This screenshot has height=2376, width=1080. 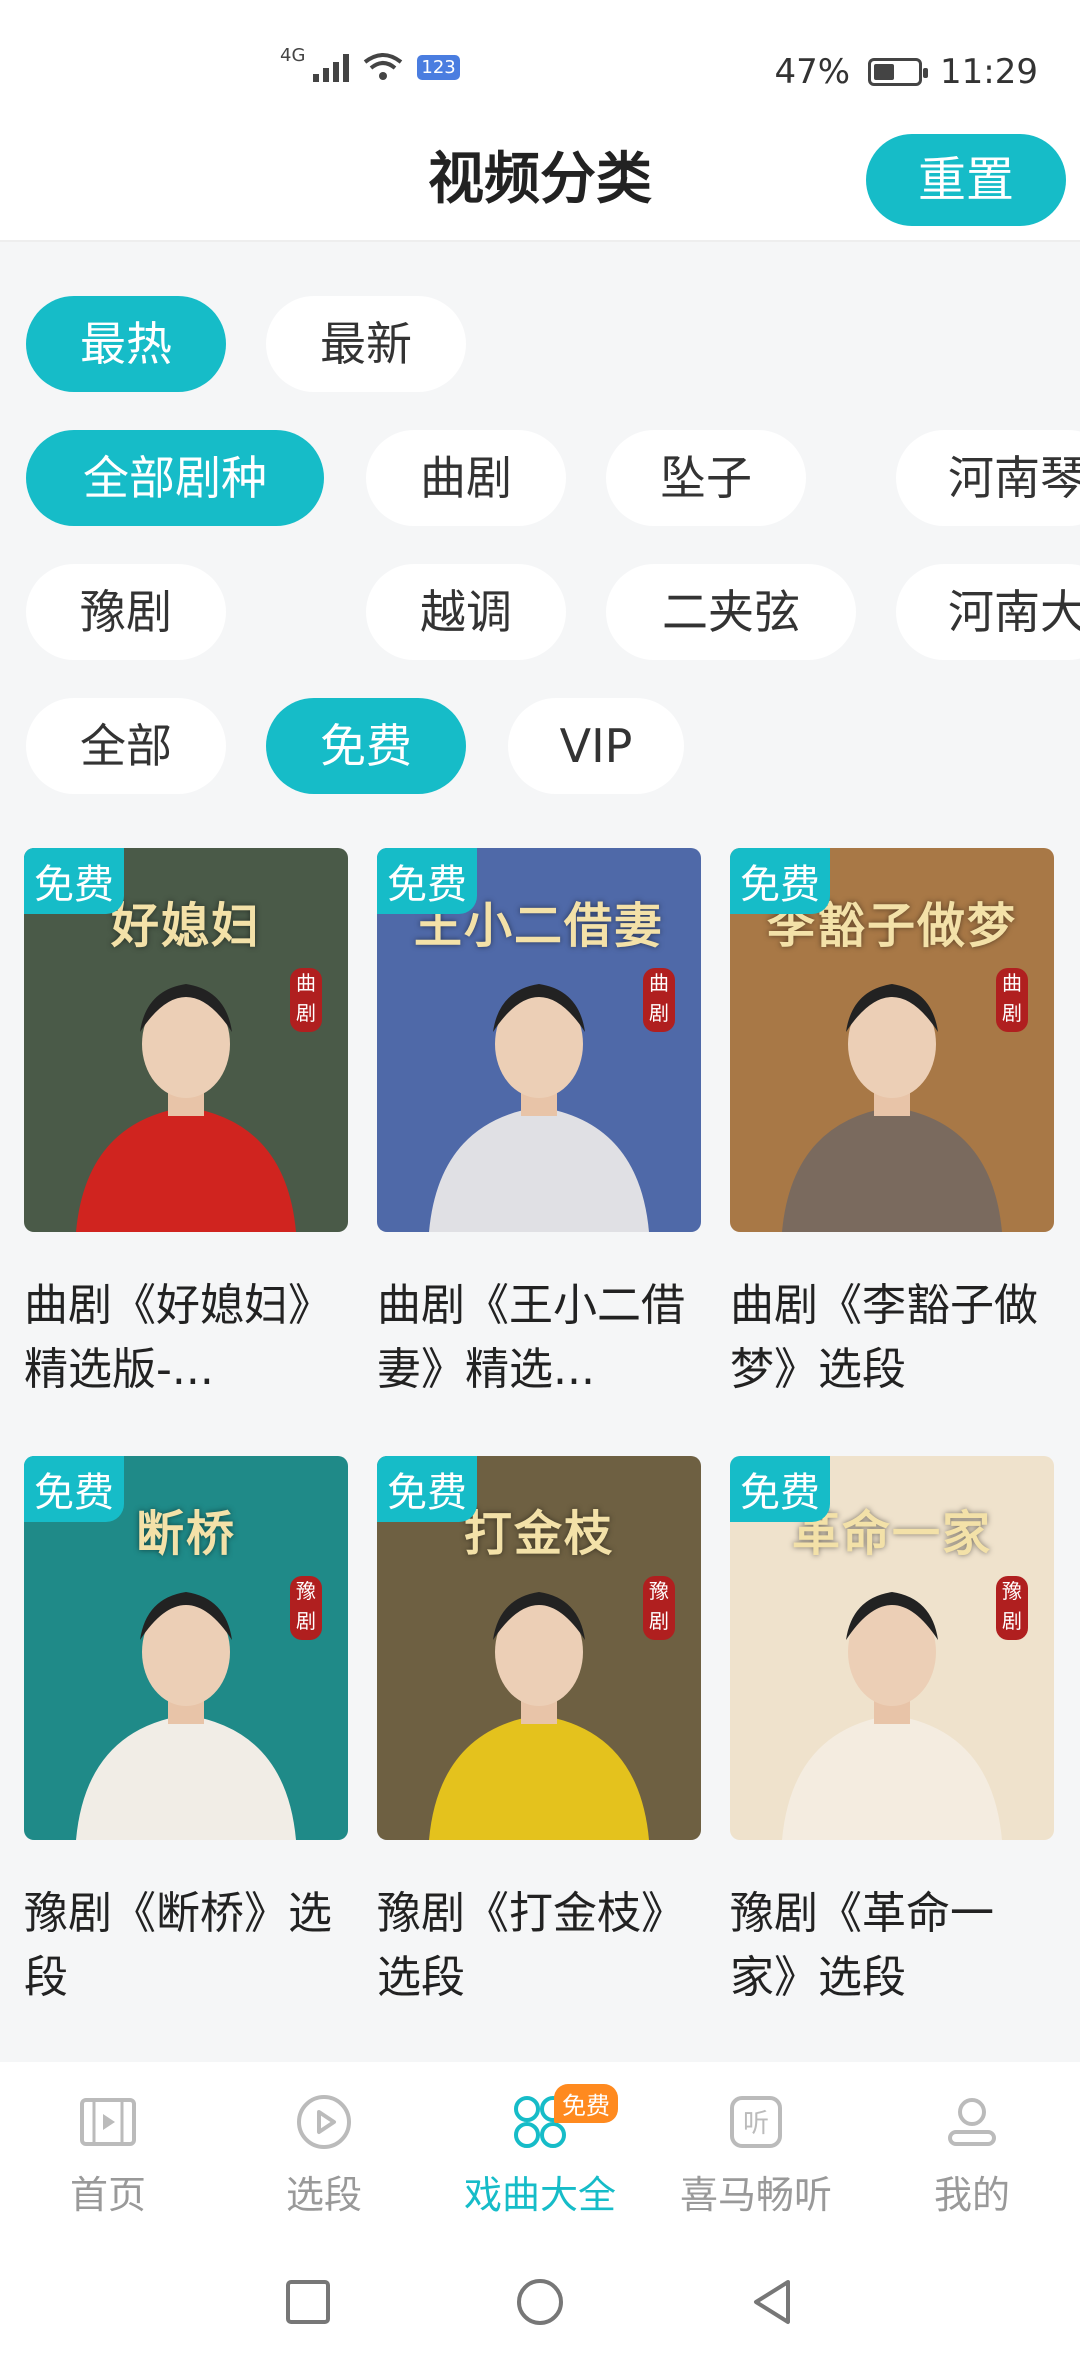 What do you see at coordinates (540, 344) in the screenshot?
I see `sort-filter-row: 最热 最新` at bounding box center [540, 344].